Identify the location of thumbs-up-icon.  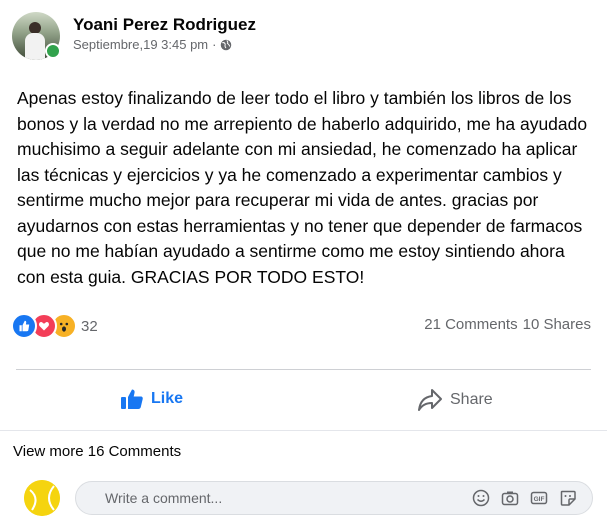
(132, 399).